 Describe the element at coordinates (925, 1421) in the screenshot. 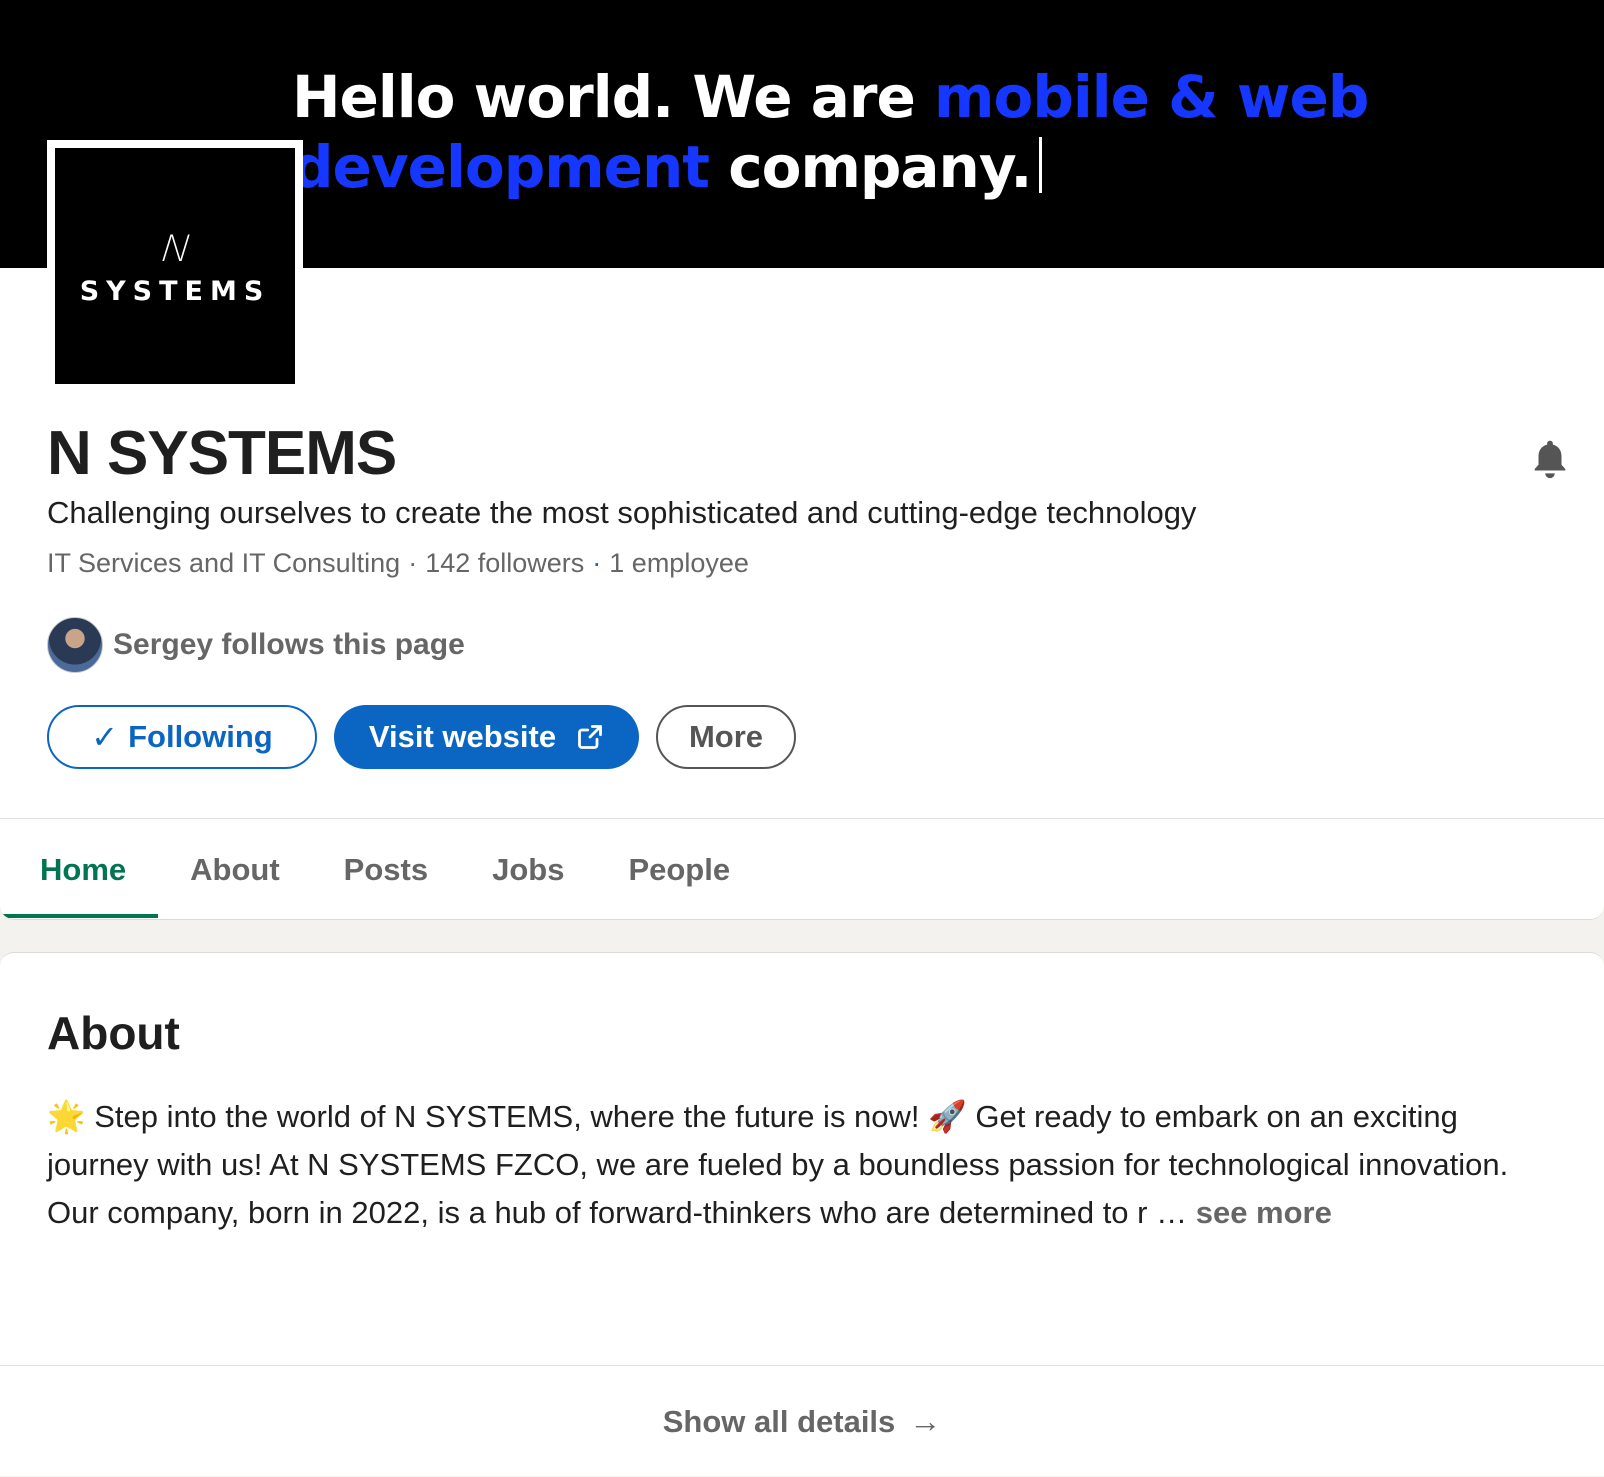

I see `arrow-right-icon: →` at that location.